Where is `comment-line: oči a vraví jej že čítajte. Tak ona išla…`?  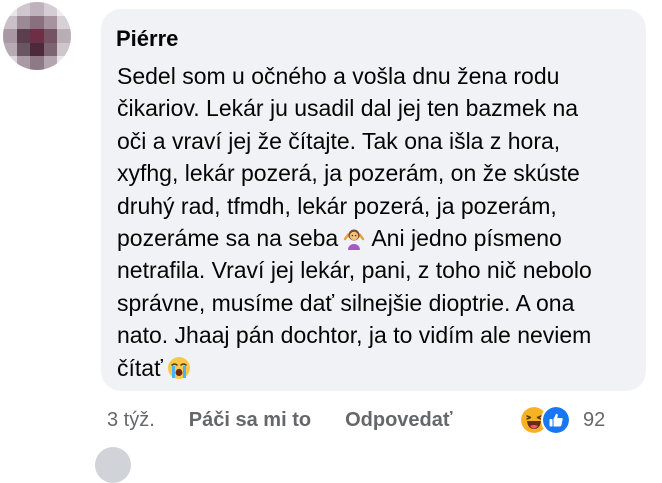 comment-line: oči a vraví jej že čítajte. Tak ona išla… is located at coordinates (339, 140).